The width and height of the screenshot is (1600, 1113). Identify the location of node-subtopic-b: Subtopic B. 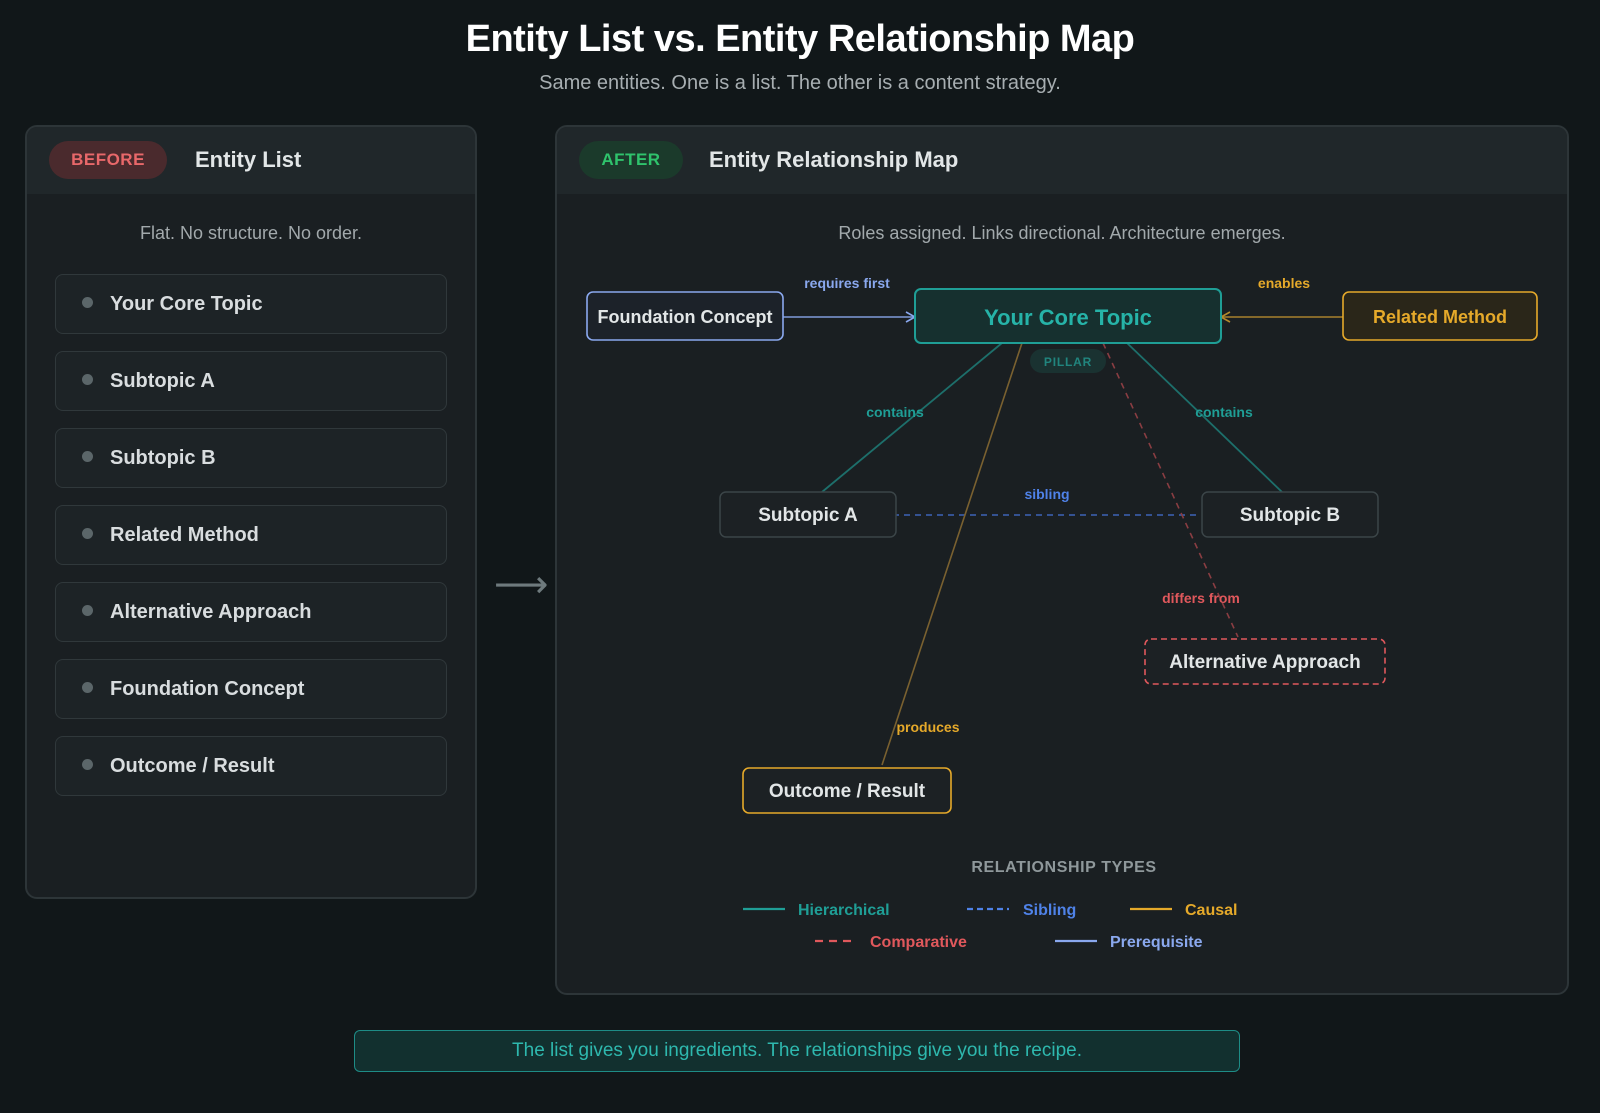
(1290, 514).